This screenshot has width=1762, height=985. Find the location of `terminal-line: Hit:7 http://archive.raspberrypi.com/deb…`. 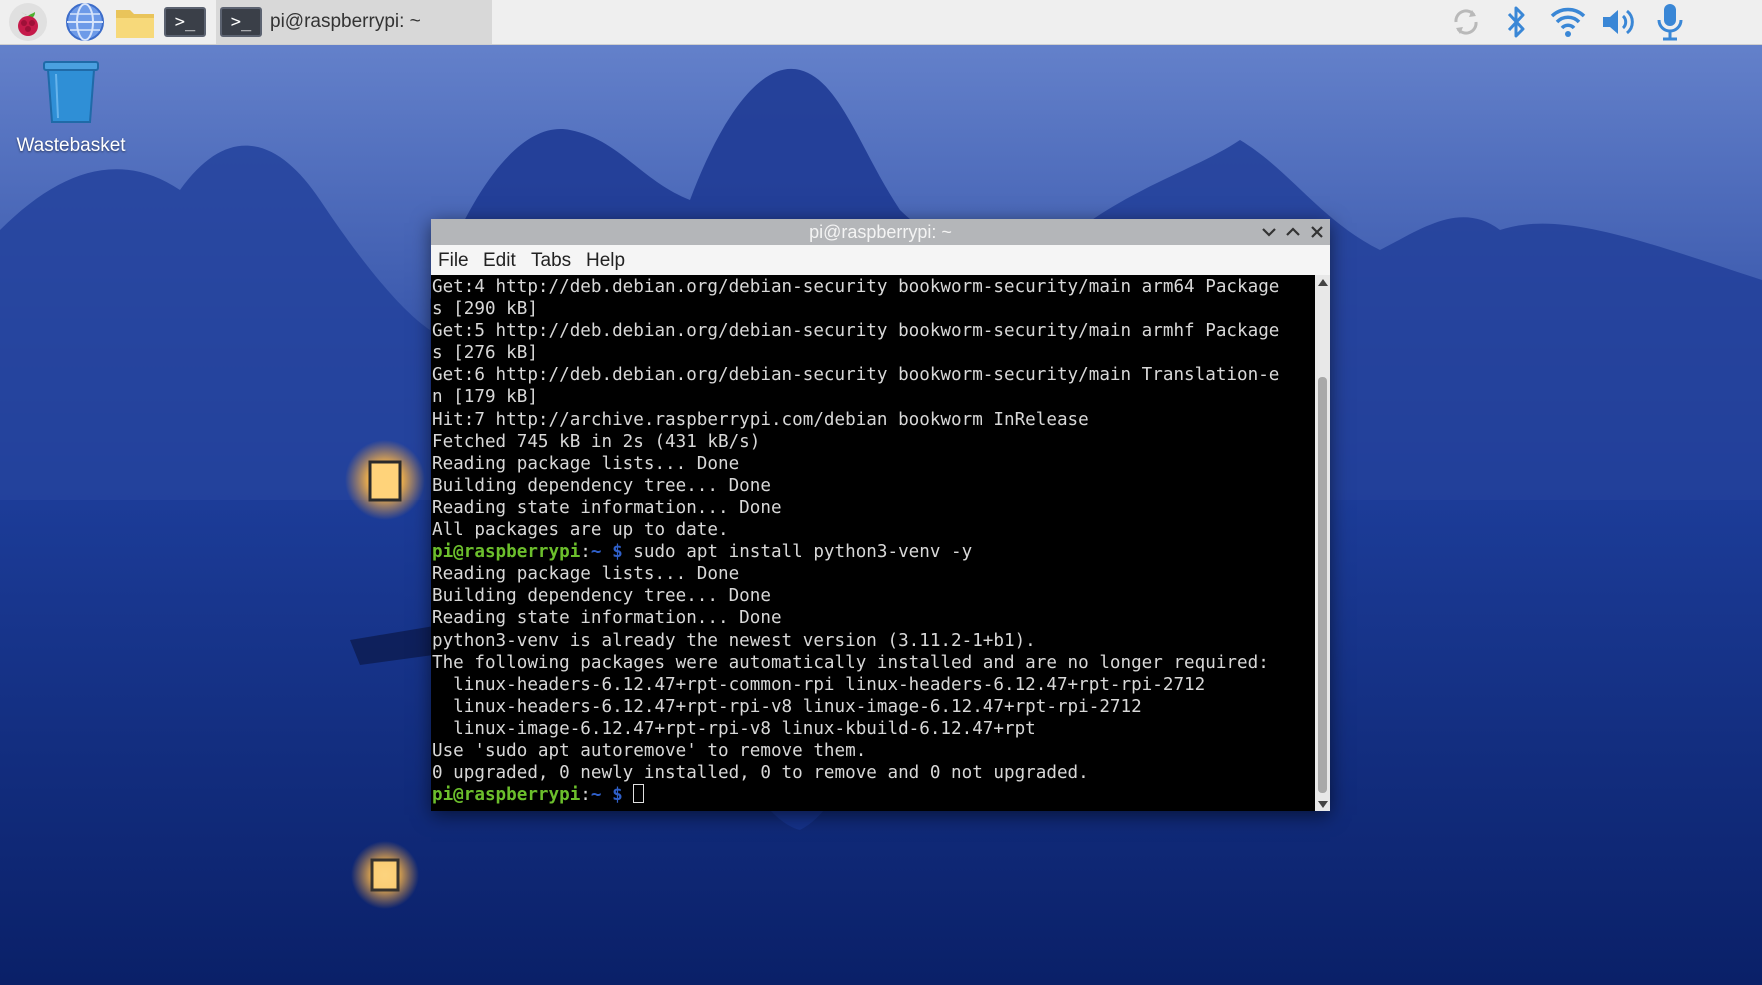

terminal-line: Hit:7 http://archive.raspberrypi.com/deb… is located at coordinates (760, 419).